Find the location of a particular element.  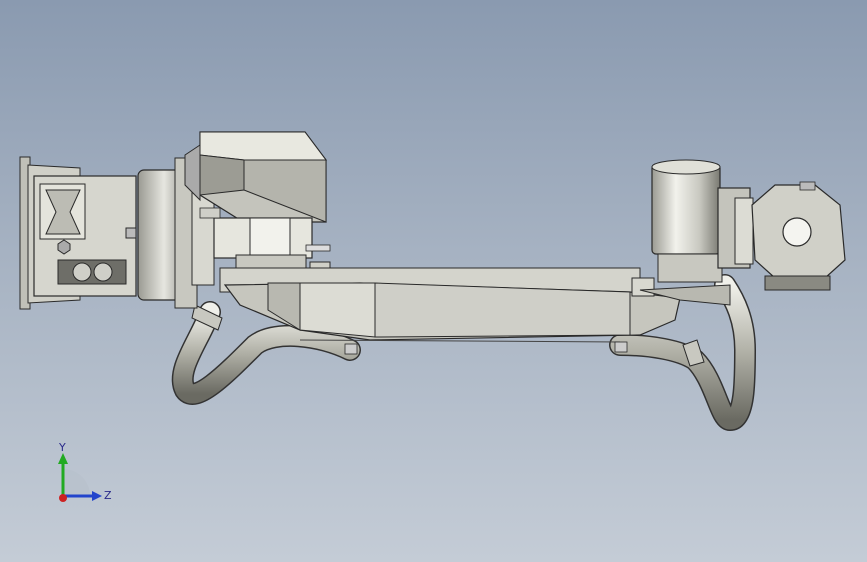

base-gearbox is located at coordinates (85, 236).